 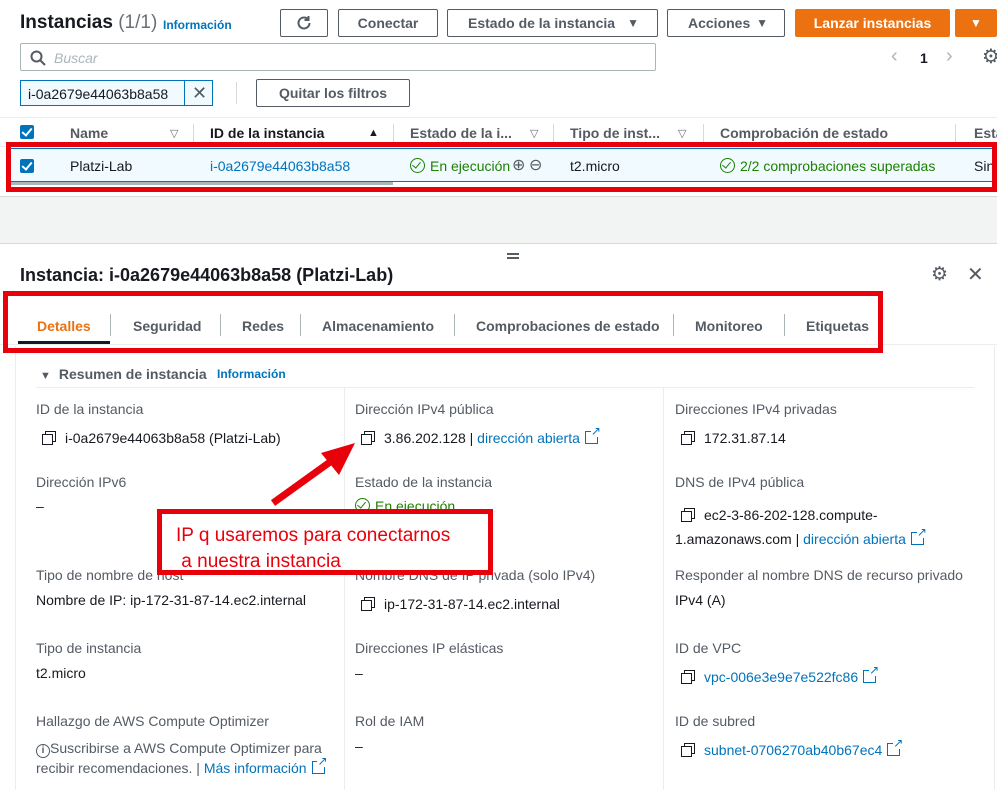 I want to click on vpc-id-link: vpc-006e3e9e7e522fc86, so click(x=781, y=677).